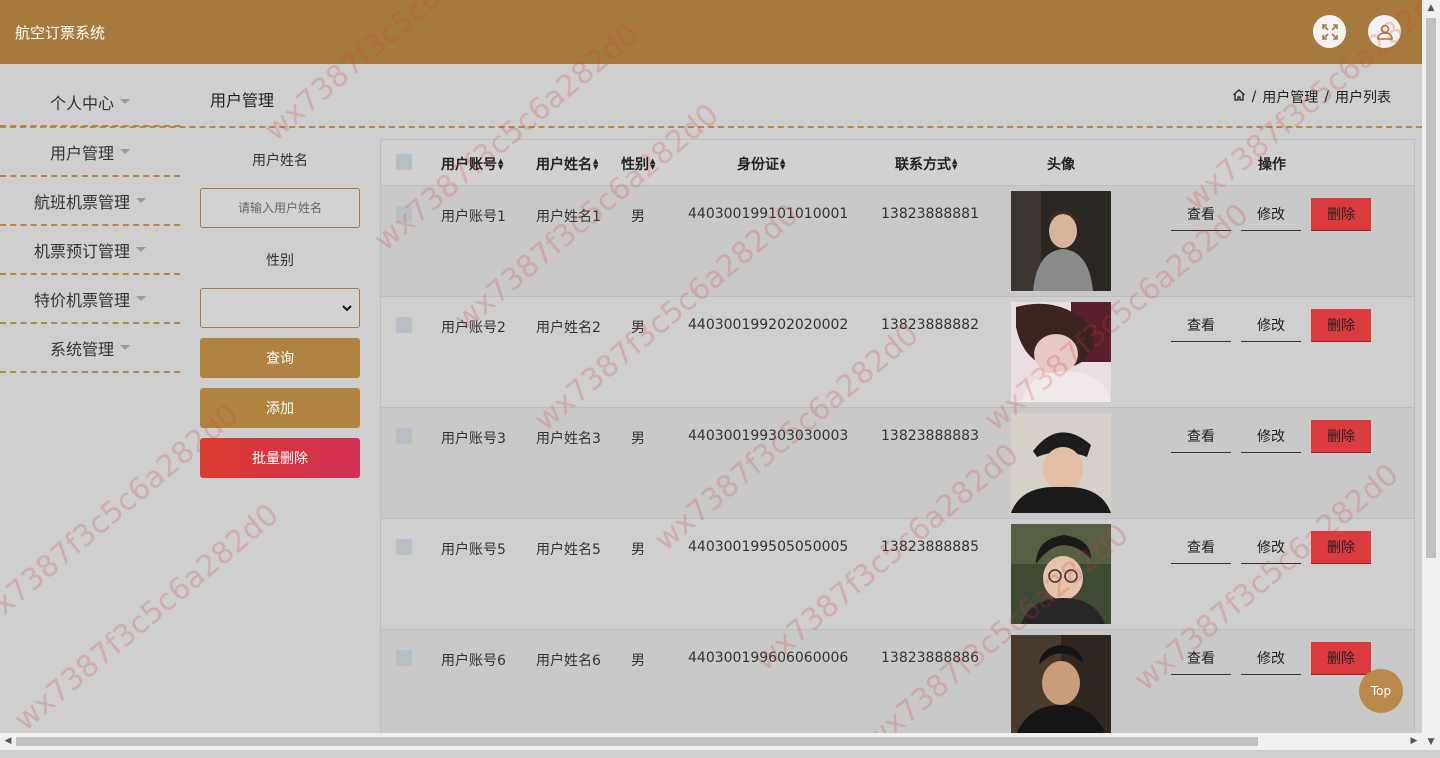 This screenshot has height=758, width=1440. What do you see at coordinates (60, 33) in the screenshot?
I see `app-title: 航空订票系统` at bounding box center [60, 33].